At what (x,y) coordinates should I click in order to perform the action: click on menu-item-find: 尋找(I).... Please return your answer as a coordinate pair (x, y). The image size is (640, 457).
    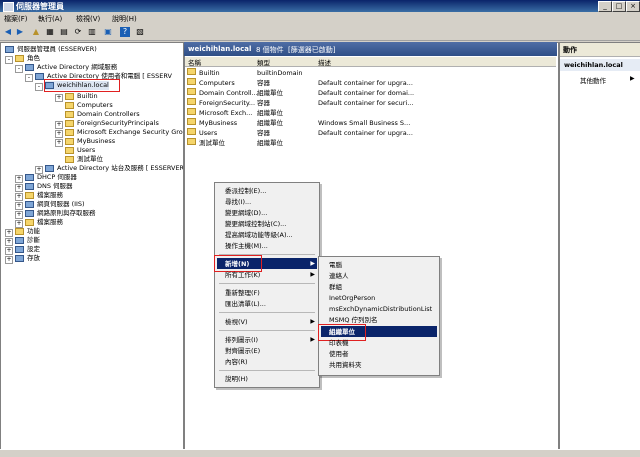
    Looking at the image, I should click on (238, 202).